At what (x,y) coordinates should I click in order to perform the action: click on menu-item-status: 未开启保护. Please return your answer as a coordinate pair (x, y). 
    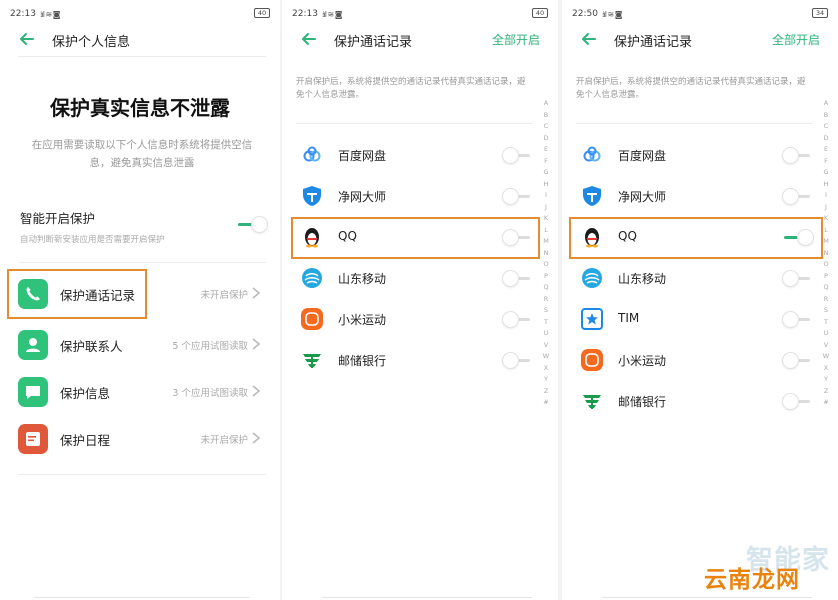
    Looking at the image, I should click on (224, 440).